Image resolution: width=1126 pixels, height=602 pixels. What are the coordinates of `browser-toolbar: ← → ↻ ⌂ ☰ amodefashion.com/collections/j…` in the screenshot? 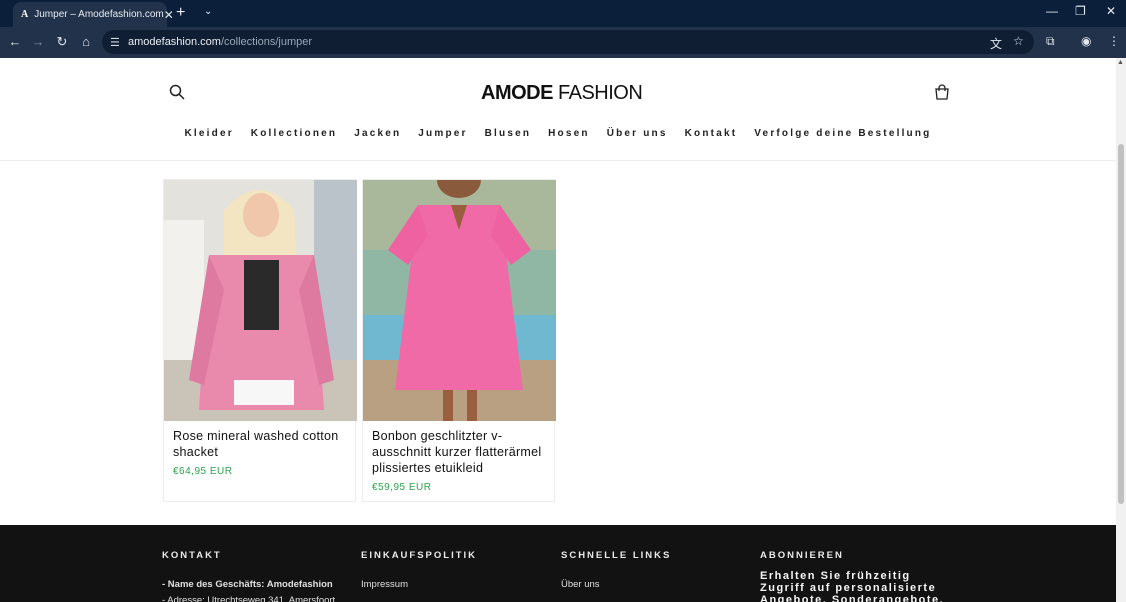 It's located at (563, 42).